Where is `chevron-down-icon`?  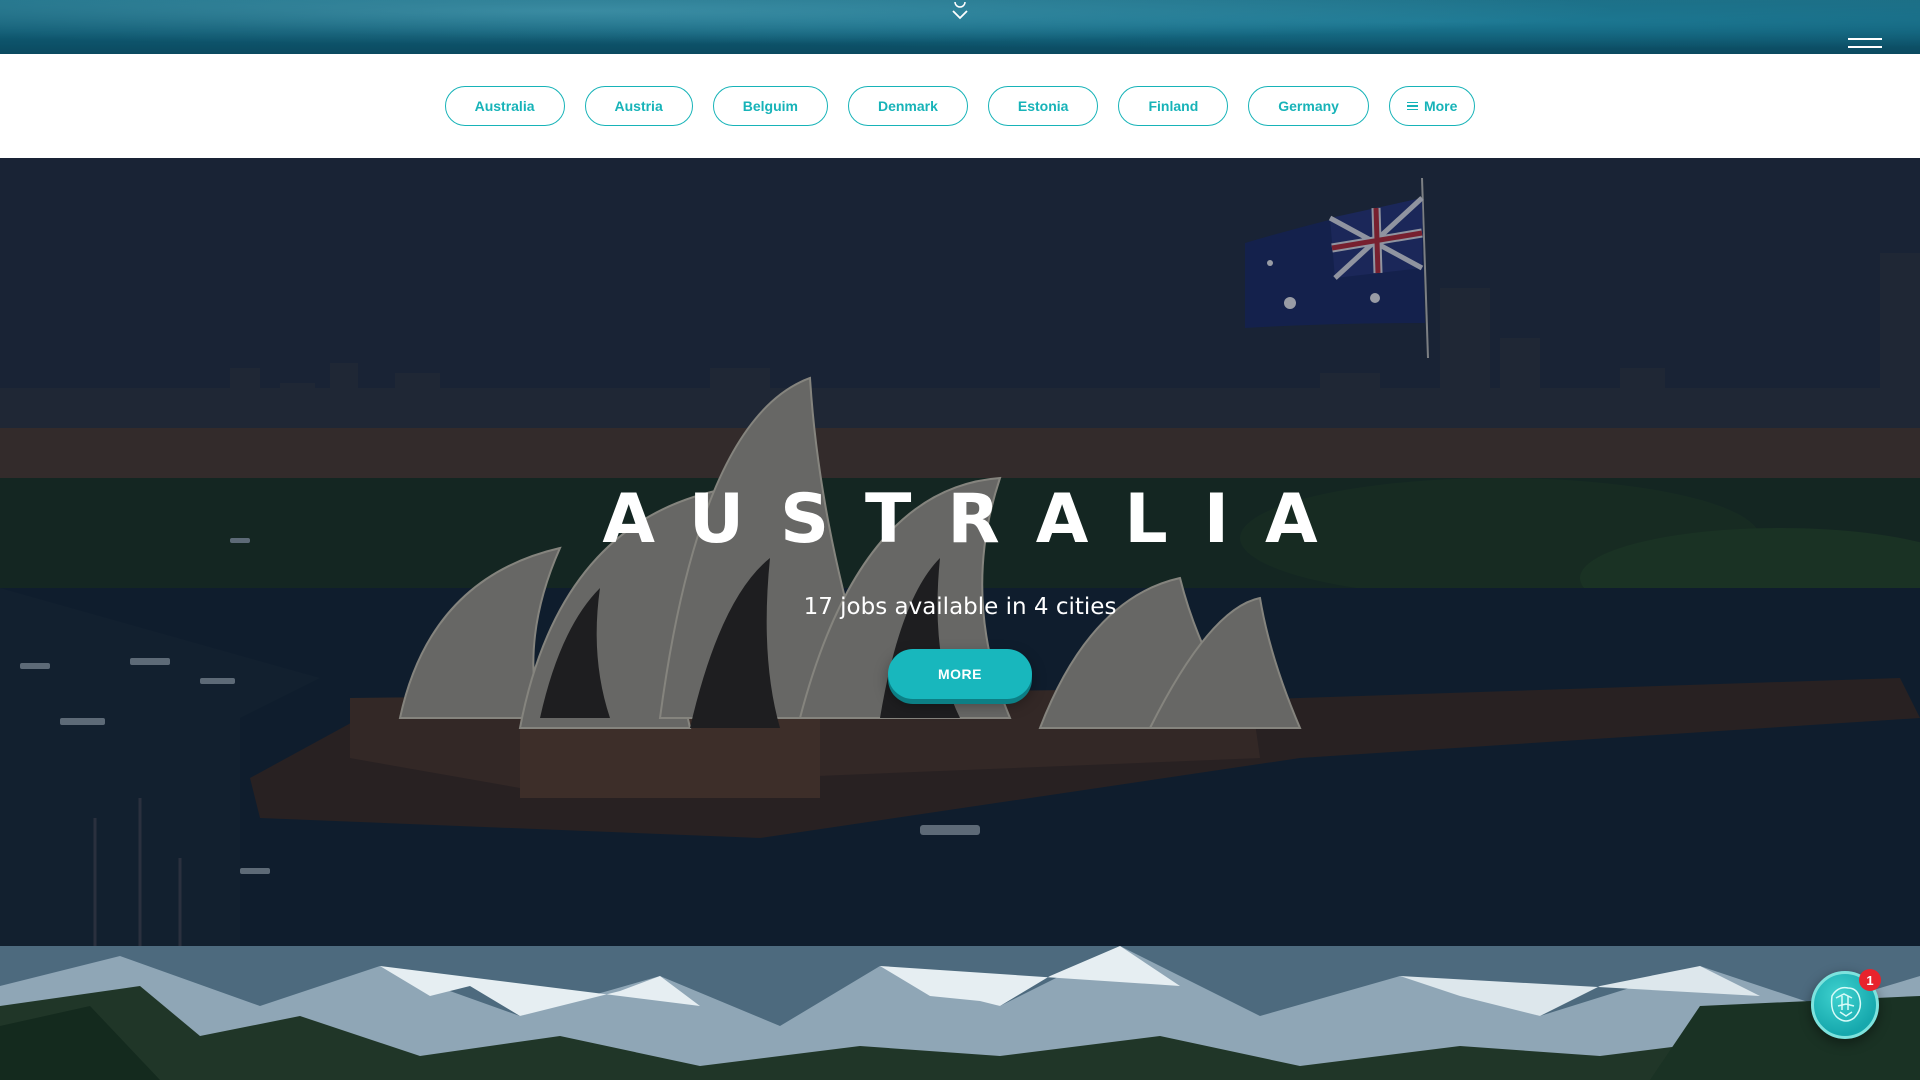 chevron-down-icon is located at coordinates (960, 11).